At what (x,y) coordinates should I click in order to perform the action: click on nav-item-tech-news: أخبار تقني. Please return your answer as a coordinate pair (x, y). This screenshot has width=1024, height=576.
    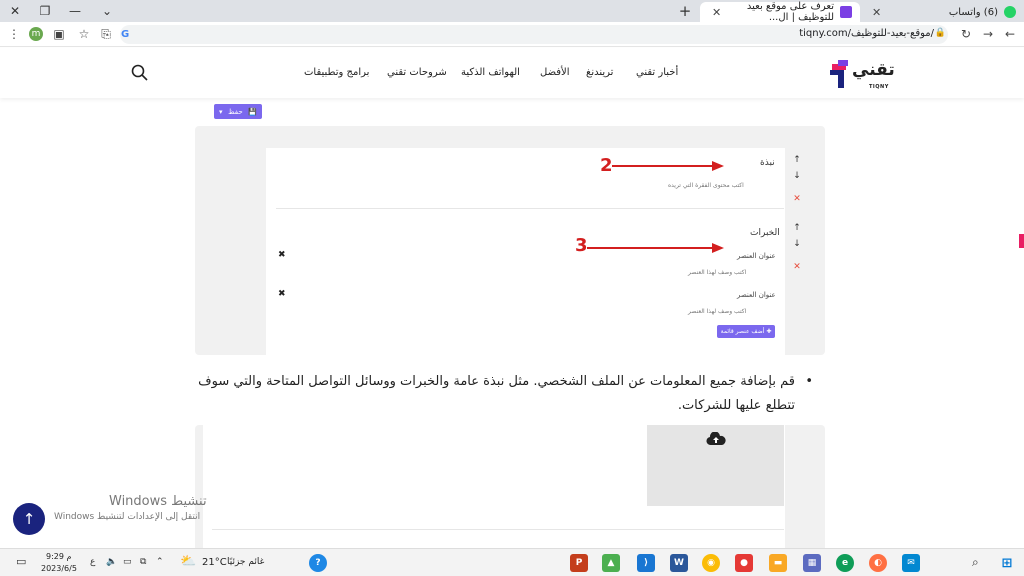
    Looking at the image, I should click on (657, 72).